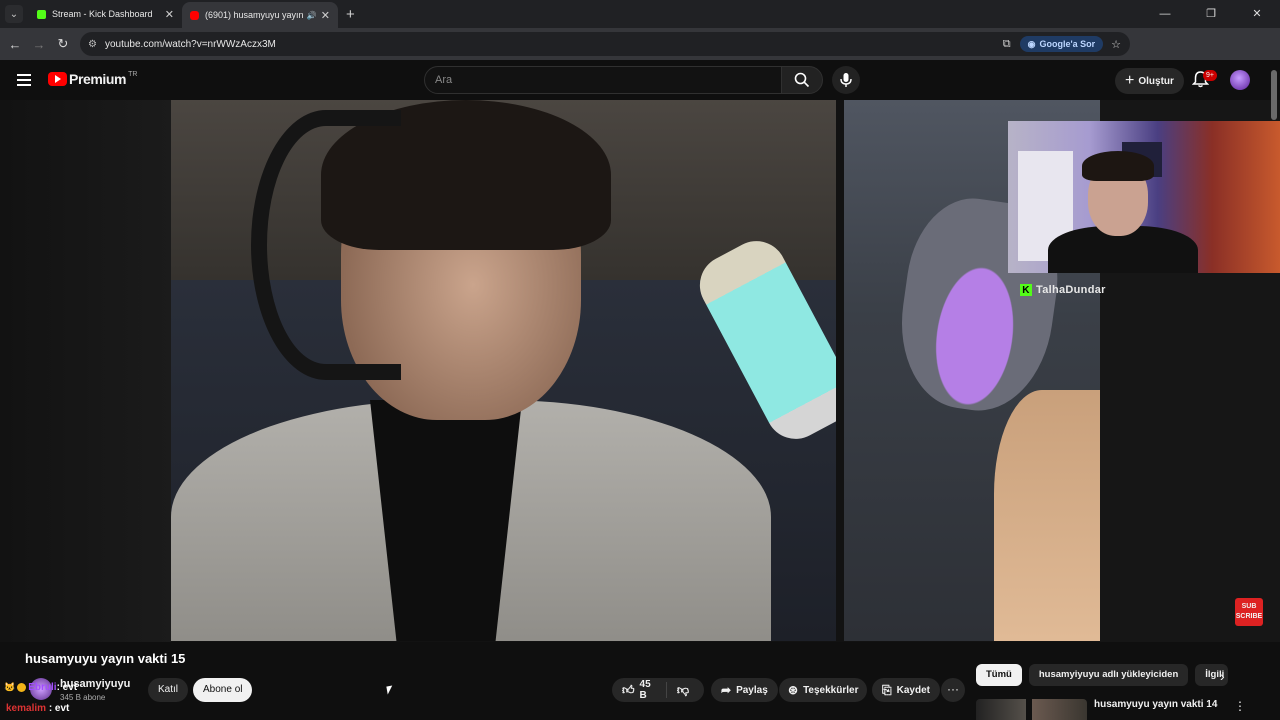 The height and width of the screenshot is (720, 1280). I want to click on share-icon: ➦, so click(726, 690).